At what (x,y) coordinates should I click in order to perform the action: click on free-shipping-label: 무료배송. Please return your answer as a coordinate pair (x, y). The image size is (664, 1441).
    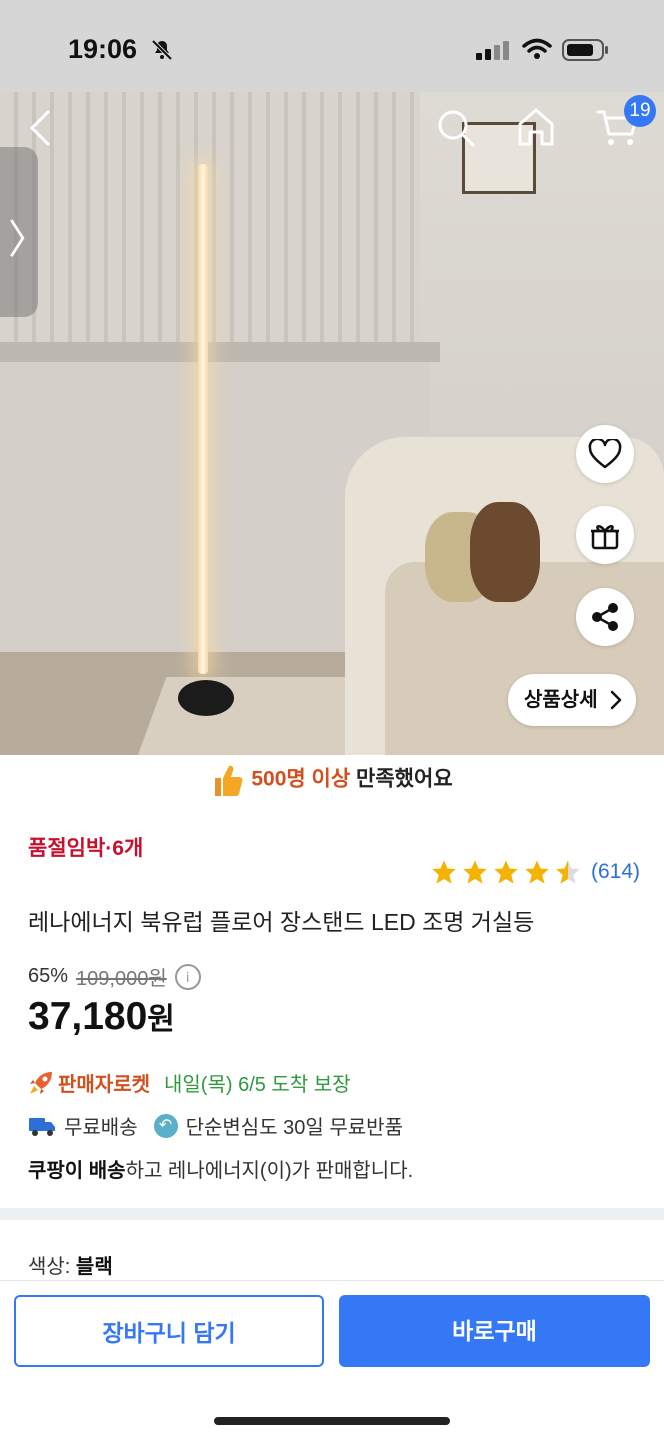
    Looking at the image, I should click on (101, 1128).